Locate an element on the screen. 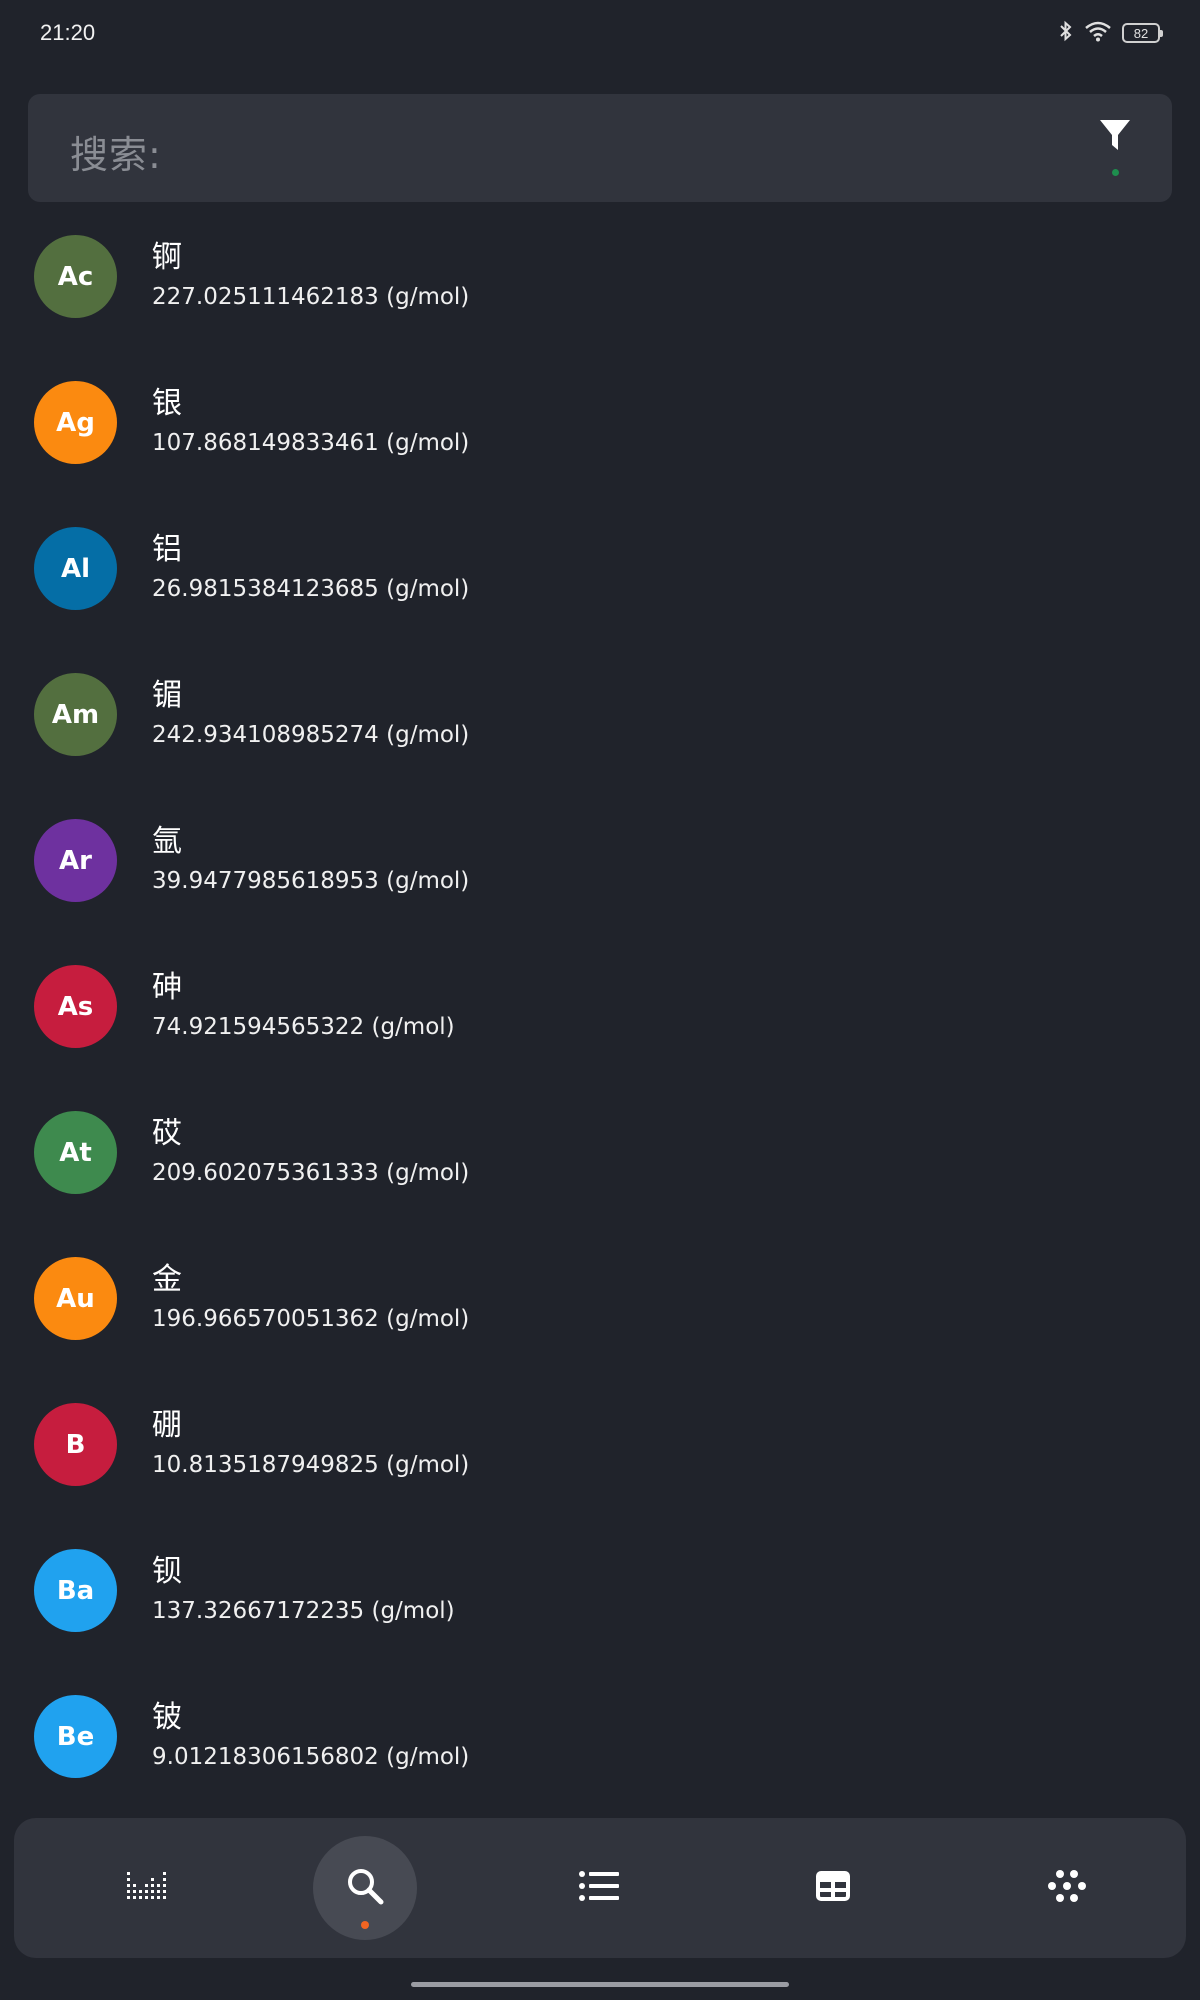 The width and height of the screenshot is (1200, 2000). element-atomic-mass: 74.921594565322 (g/mol) is located at coordinates (303, 1027).